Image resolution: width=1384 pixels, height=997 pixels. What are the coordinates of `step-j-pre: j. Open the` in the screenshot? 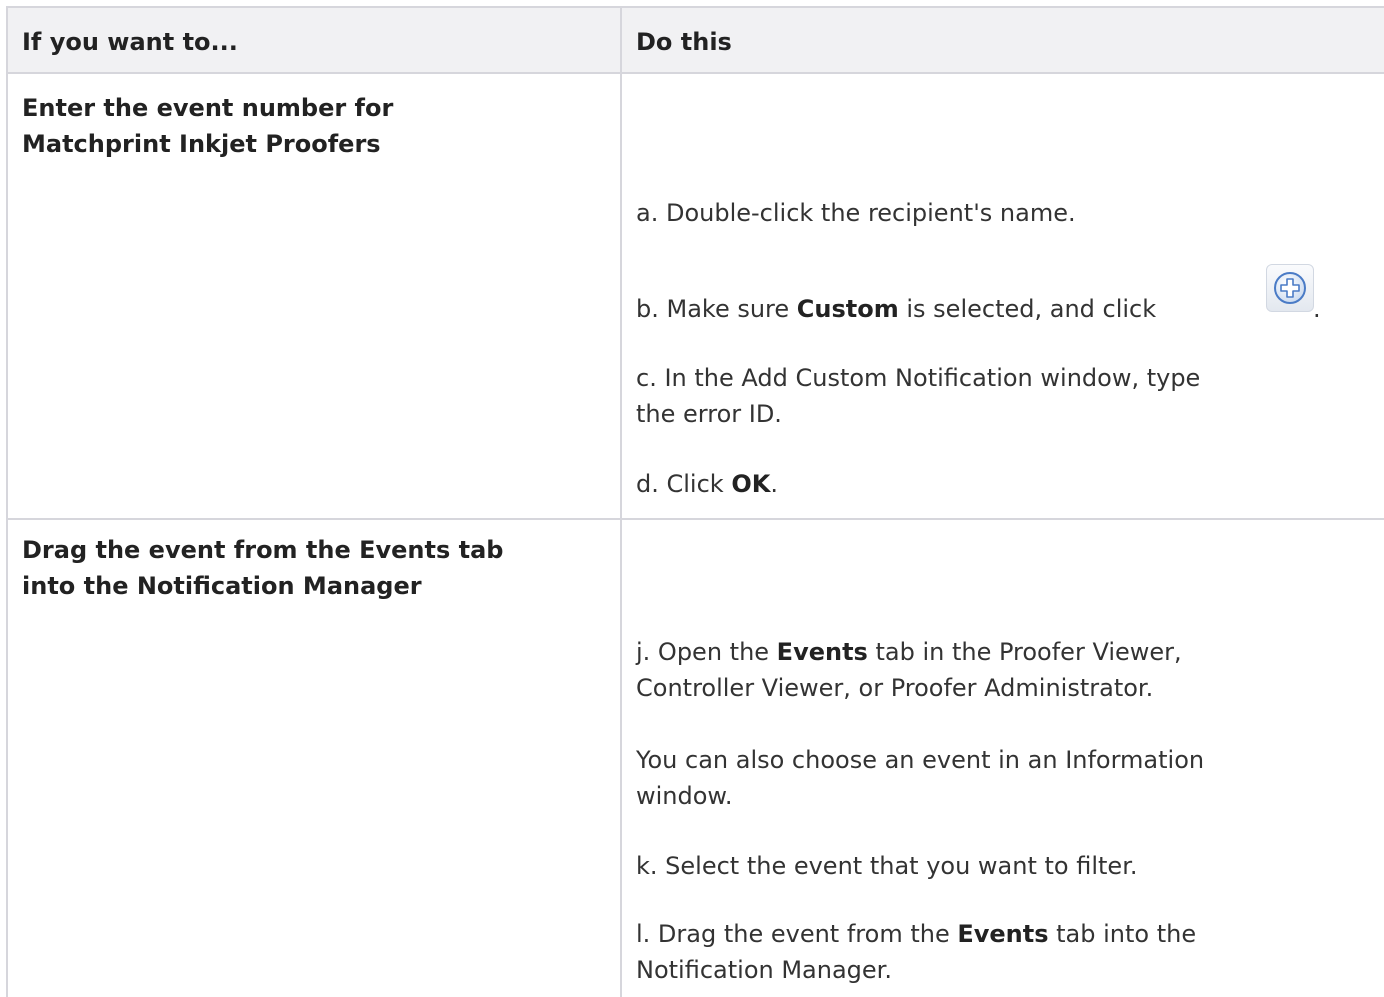 It's located at (706, 652).